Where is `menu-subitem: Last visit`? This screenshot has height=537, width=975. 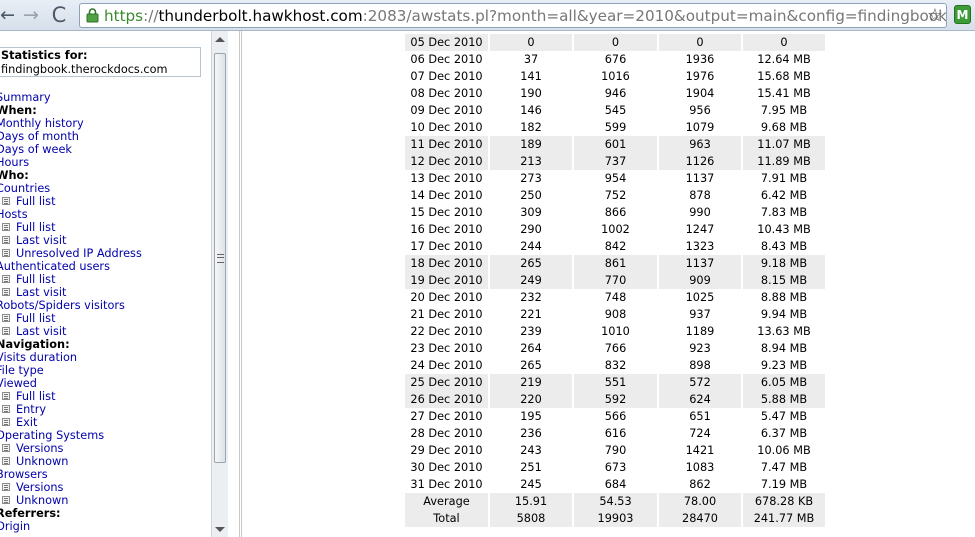
menu-subitem: Last visit is located at coordinates (105, 240).